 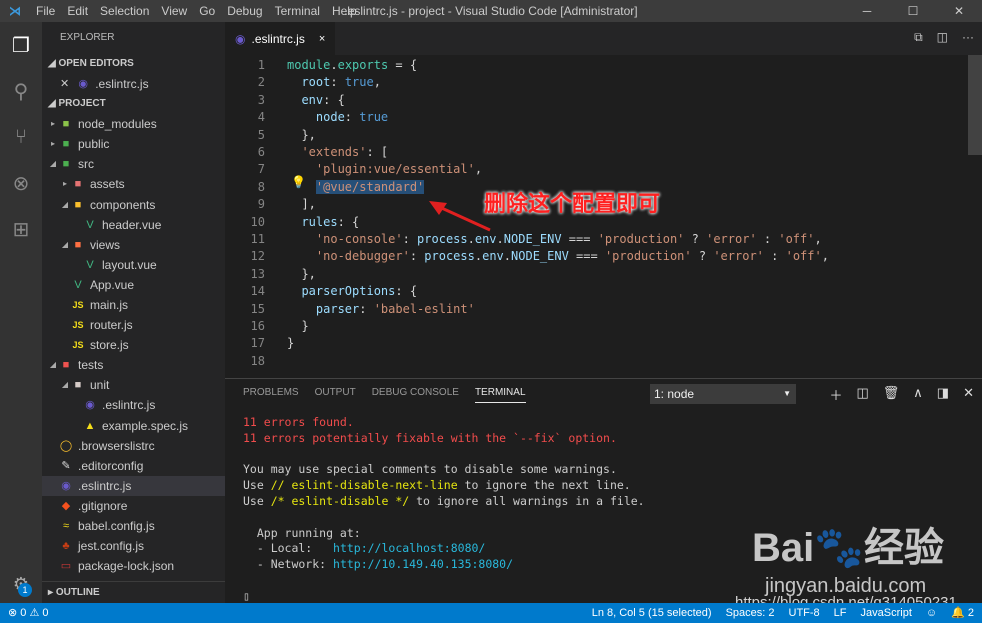 What do you see at coordinates (931, 613) in the screenshot?
I see `feedback-smiley-icon: ☺` at bounding box center [931, 613].